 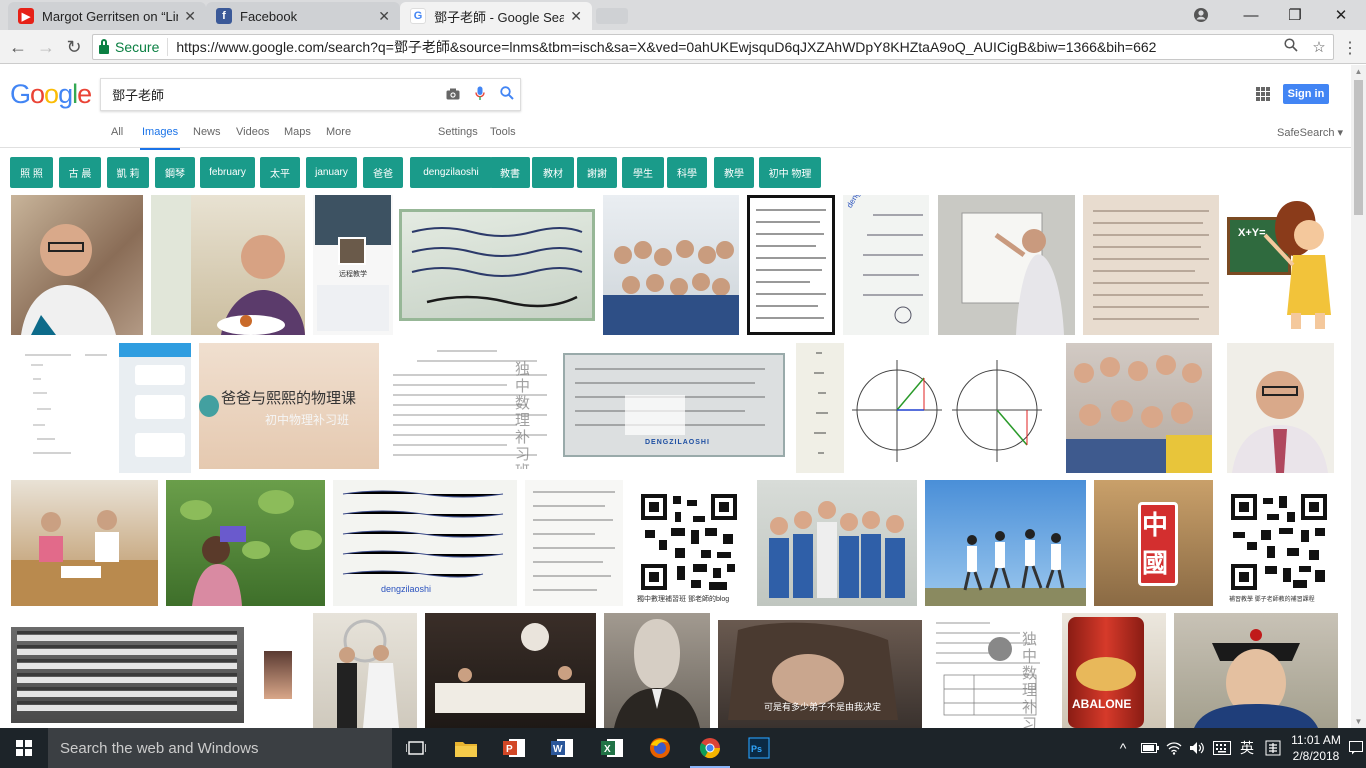 I want to click on minimize-icon: —, so click(x=1251, y=15).